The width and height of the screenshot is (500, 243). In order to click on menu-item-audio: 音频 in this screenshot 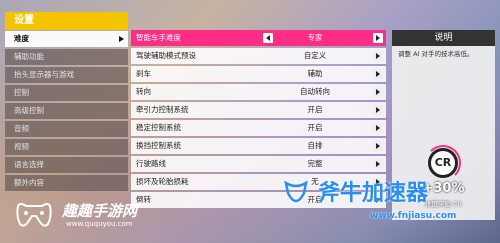, I will do `click(66, 129)`.